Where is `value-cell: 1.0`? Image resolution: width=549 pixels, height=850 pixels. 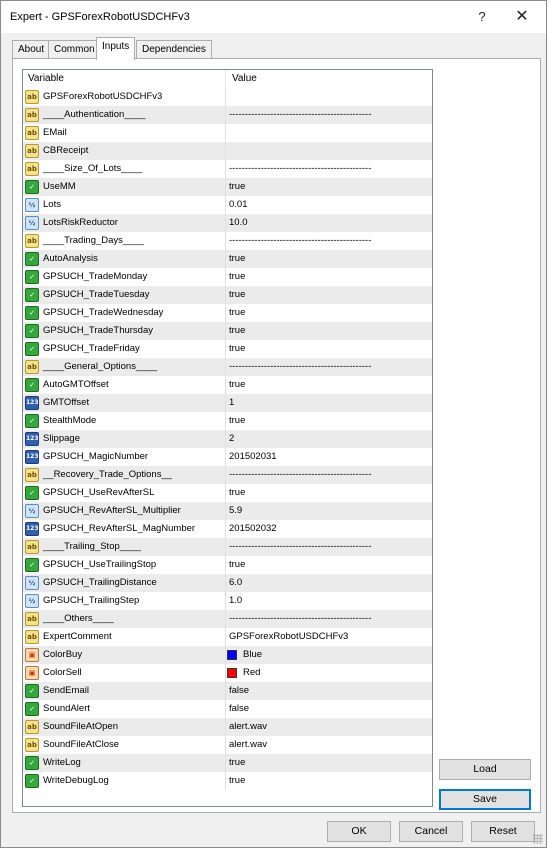 value-cell: 1.0 is located at coordinates (329, 601).